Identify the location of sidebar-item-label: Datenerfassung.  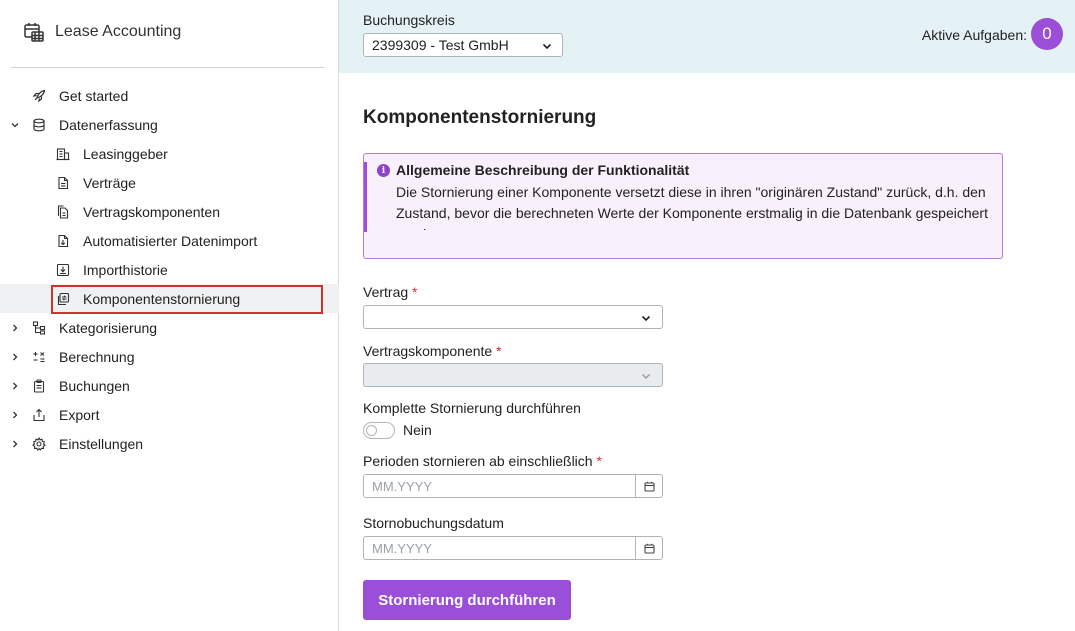
(108, 124).